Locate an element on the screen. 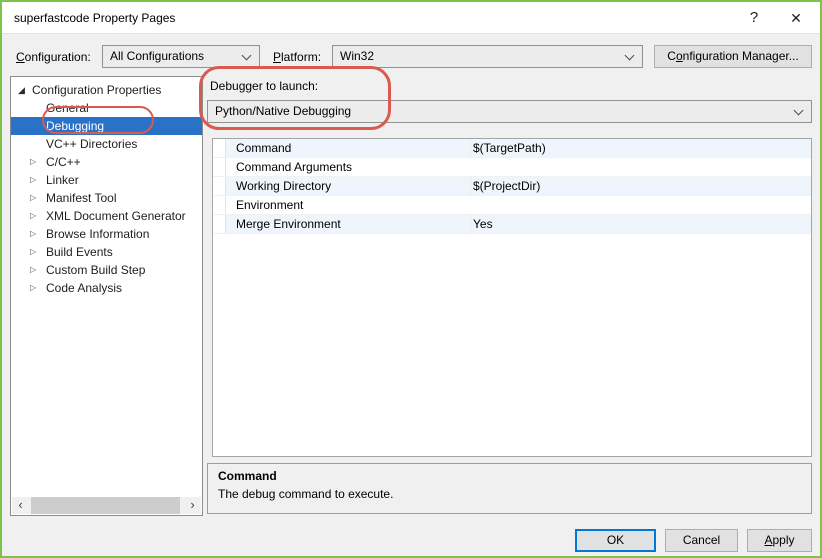 The width and height of the screenshot is (822, 558). property-value: Yes is located at coordinates (640, 224).